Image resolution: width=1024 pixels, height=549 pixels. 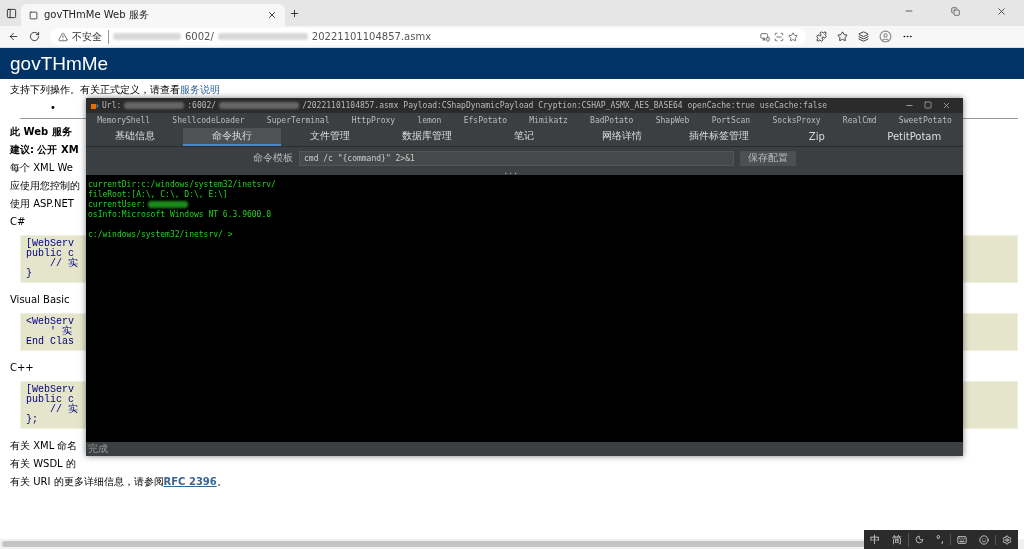 I want to click on tab-actions-icon, so click(x=11, y=13).